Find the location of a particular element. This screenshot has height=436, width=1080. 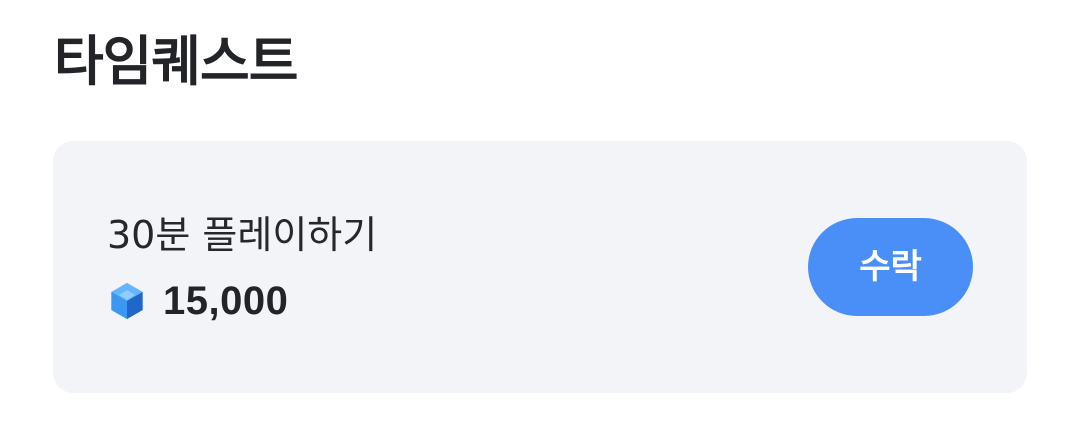

gem-icon is located at coordinates (127, 301).